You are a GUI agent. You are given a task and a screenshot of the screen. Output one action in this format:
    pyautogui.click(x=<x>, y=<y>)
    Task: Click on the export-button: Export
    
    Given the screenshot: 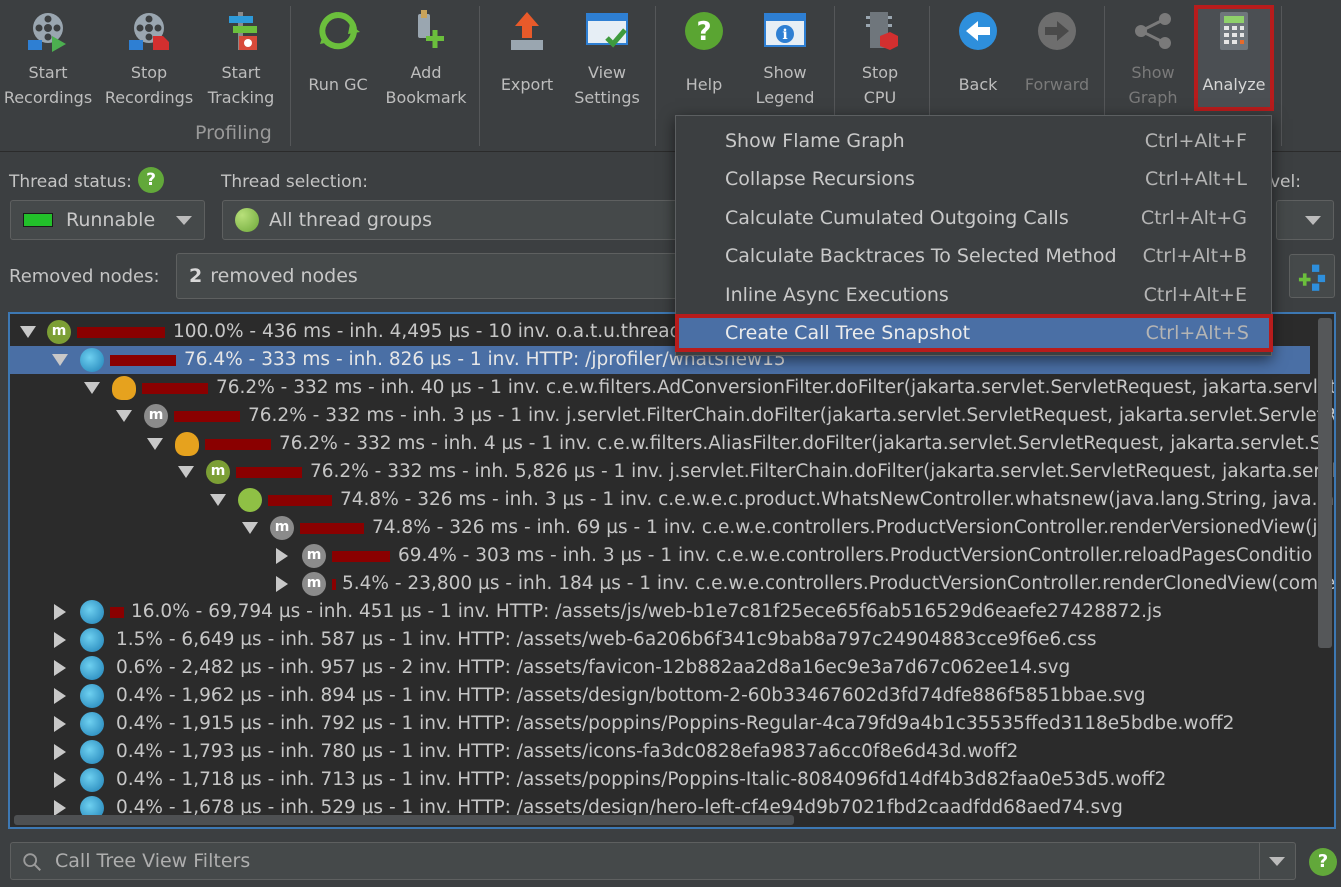 What is the action you would take?
    pyautogui.click(x=527, y=58)
    